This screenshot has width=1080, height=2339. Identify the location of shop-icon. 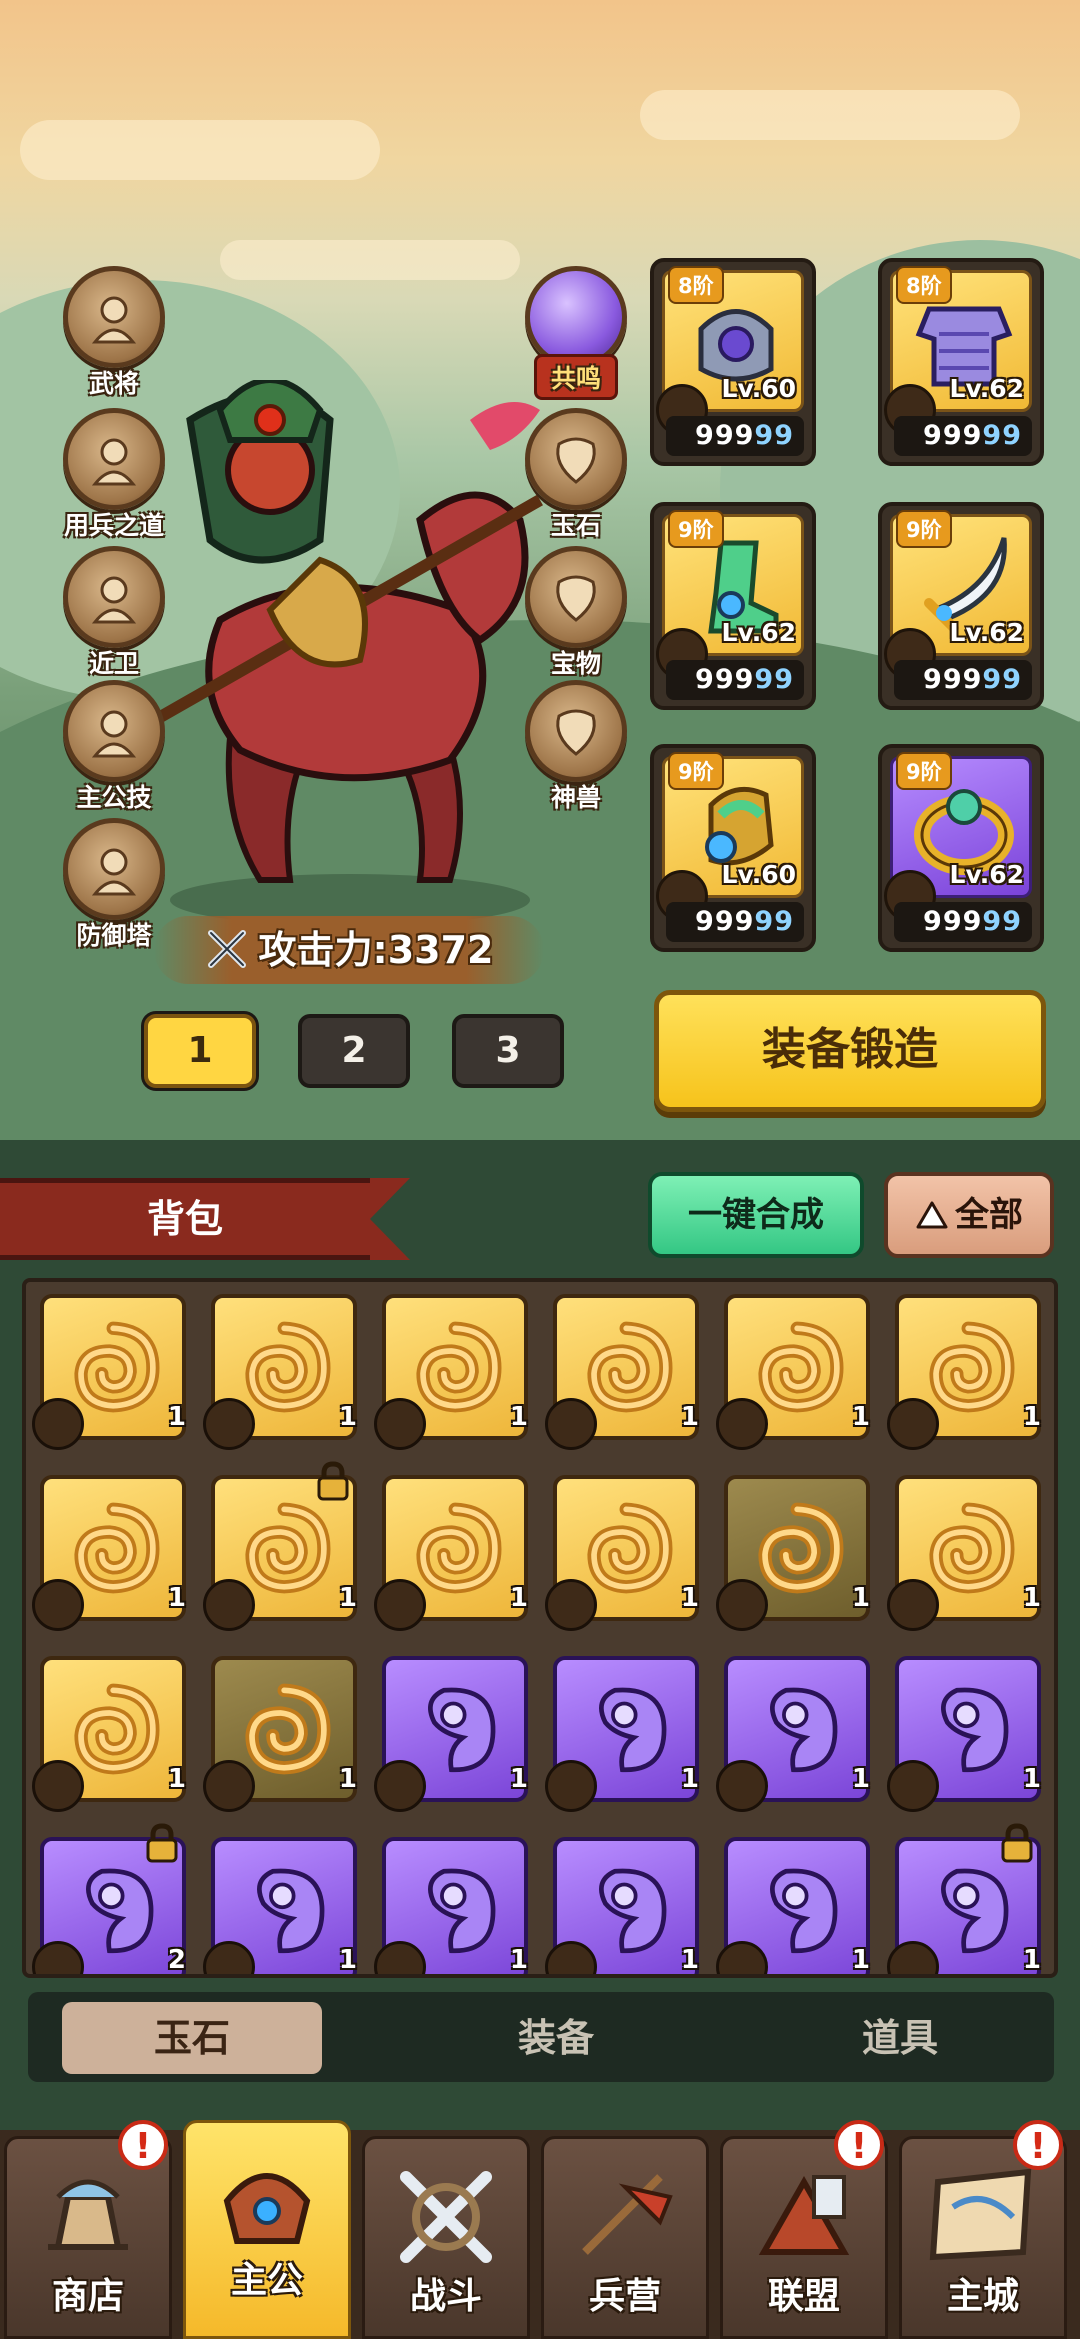
(88, 2214).